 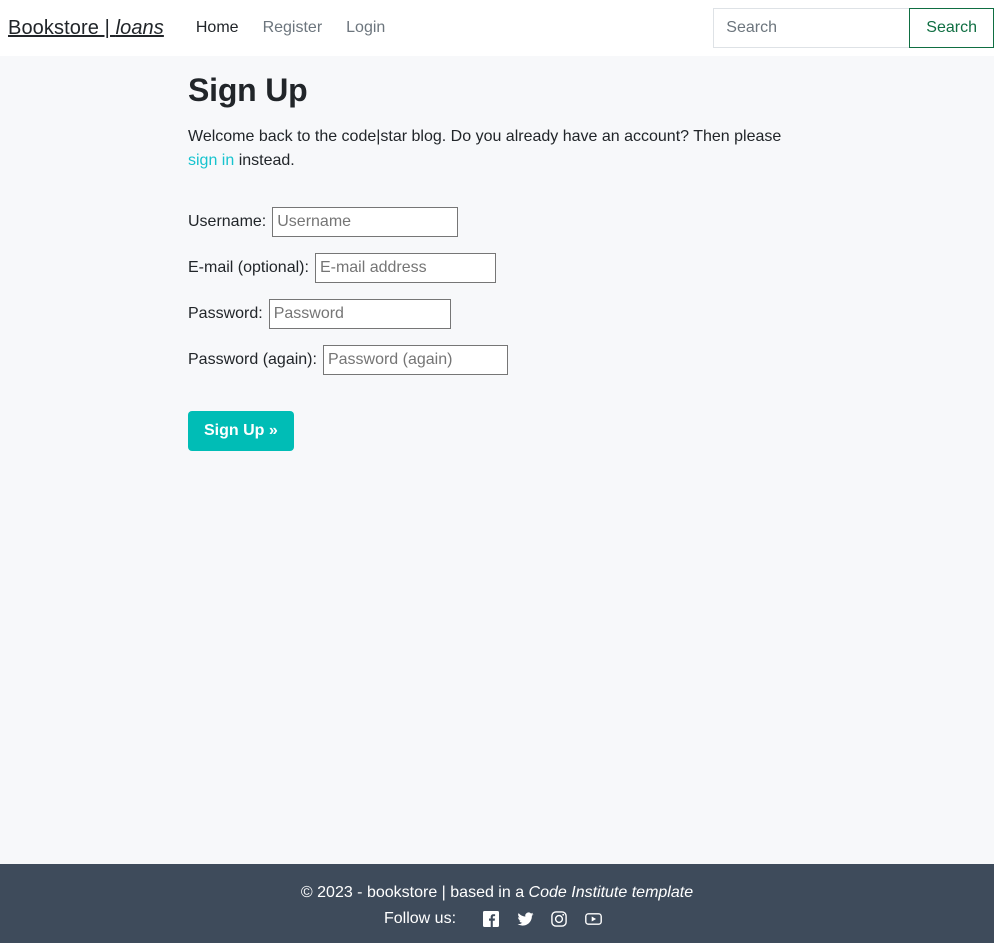 I want to click on username-input, so click(x=365, y=222).